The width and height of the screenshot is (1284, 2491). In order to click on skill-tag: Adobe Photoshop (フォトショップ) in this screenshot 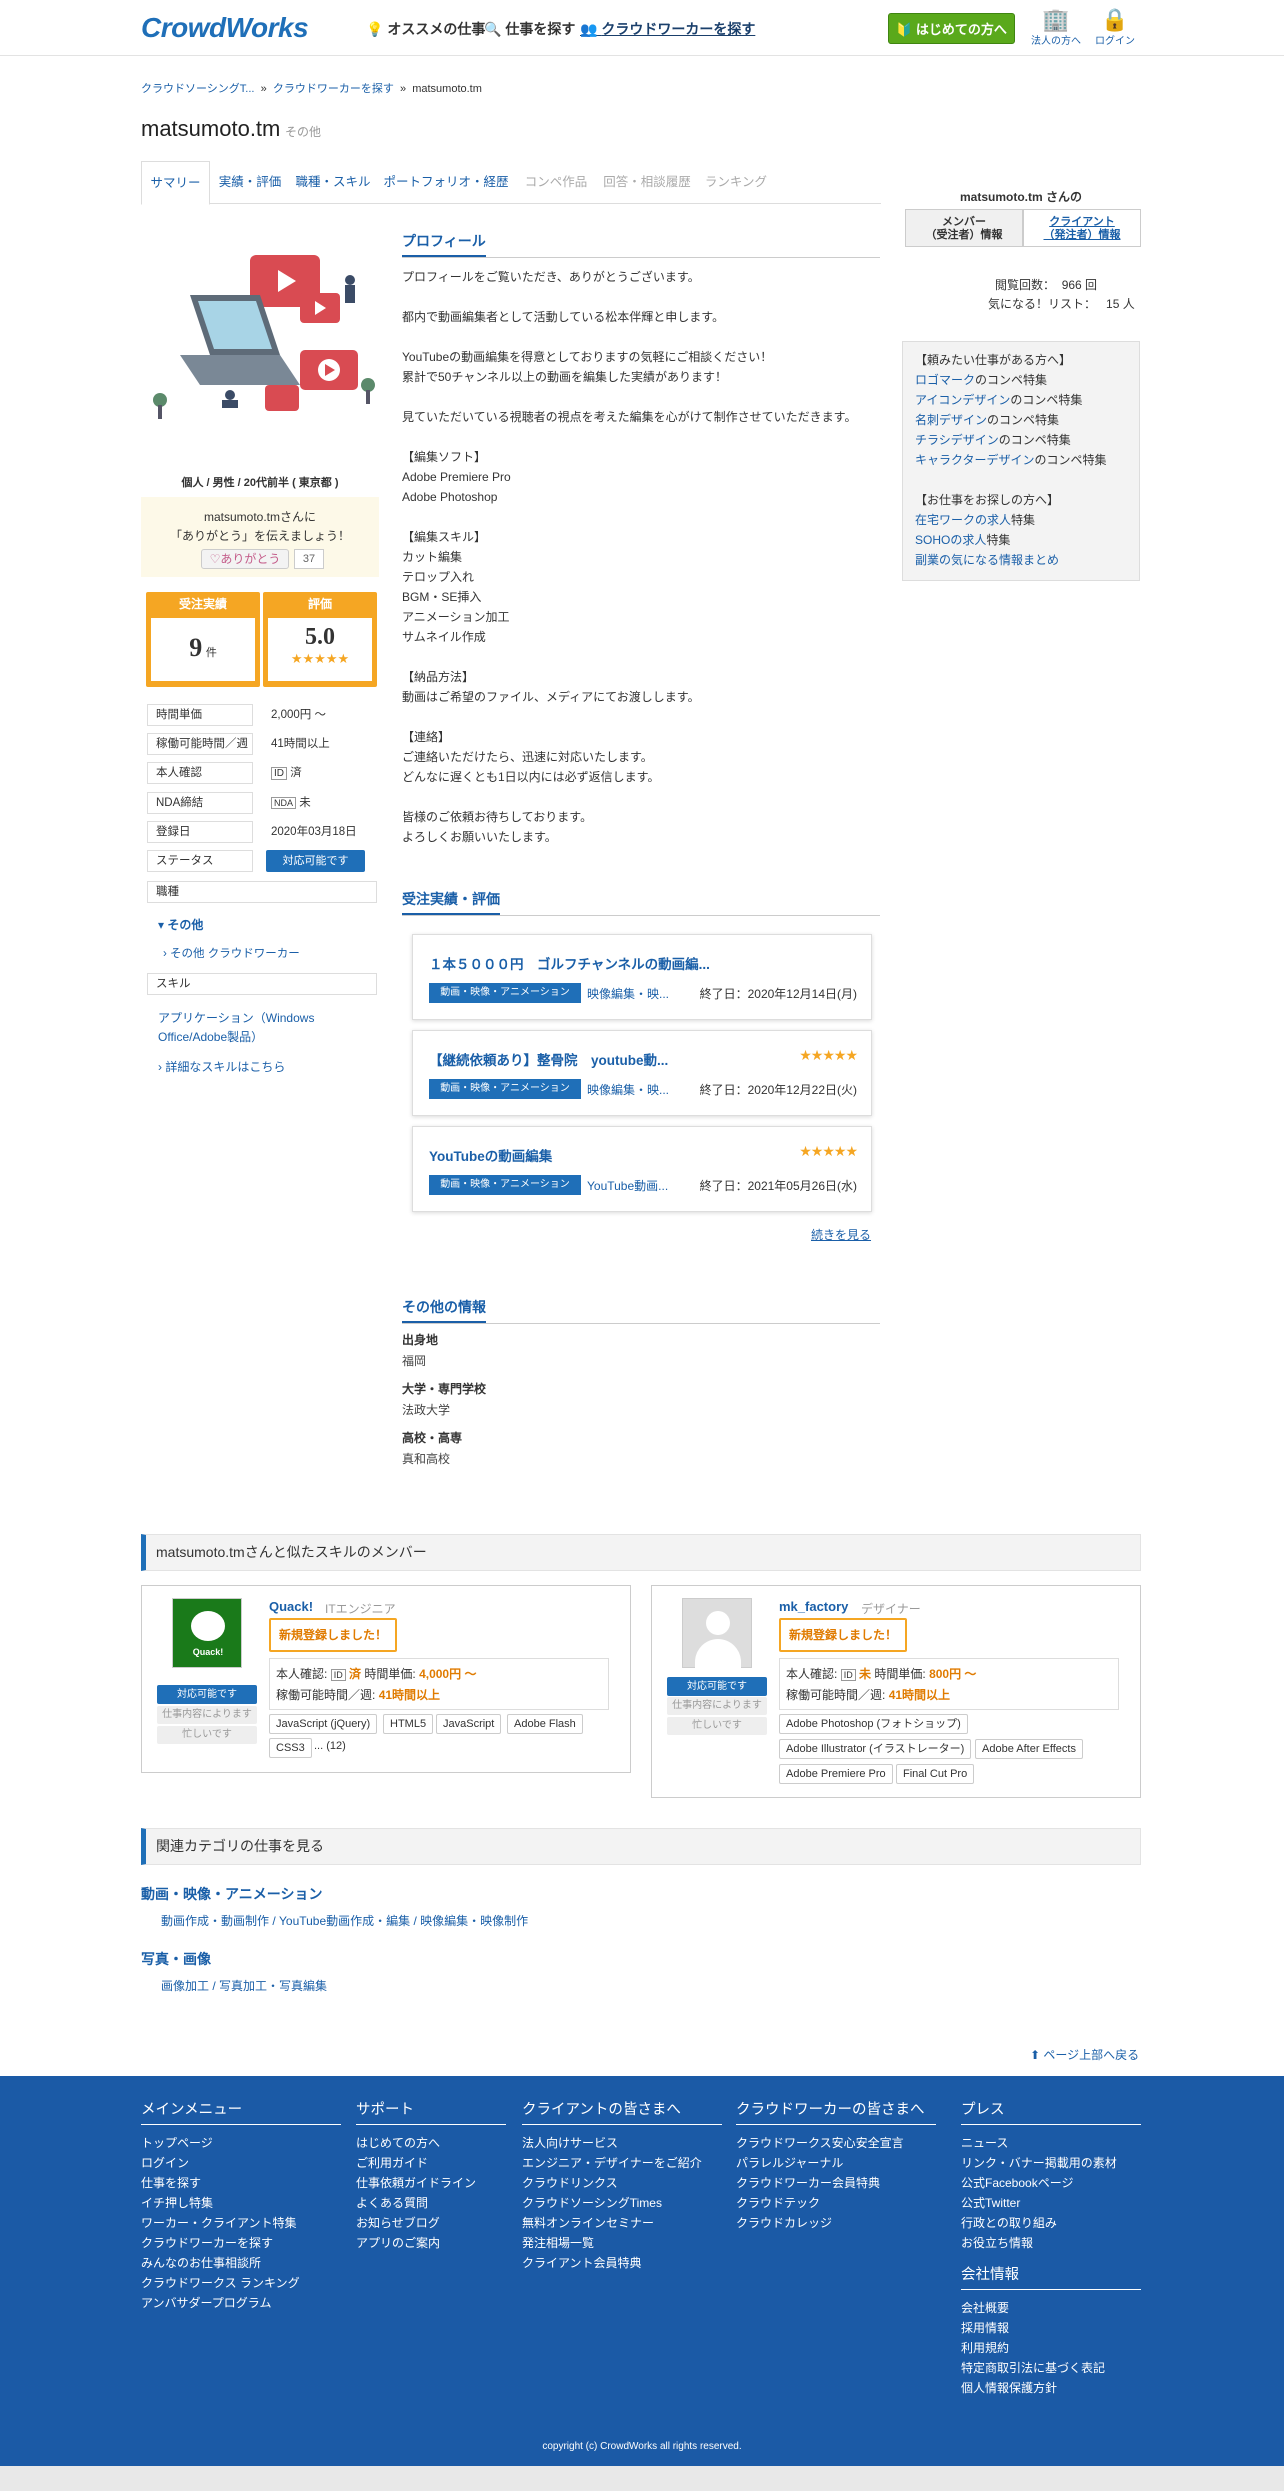, I will do `click(873, 1724)`.